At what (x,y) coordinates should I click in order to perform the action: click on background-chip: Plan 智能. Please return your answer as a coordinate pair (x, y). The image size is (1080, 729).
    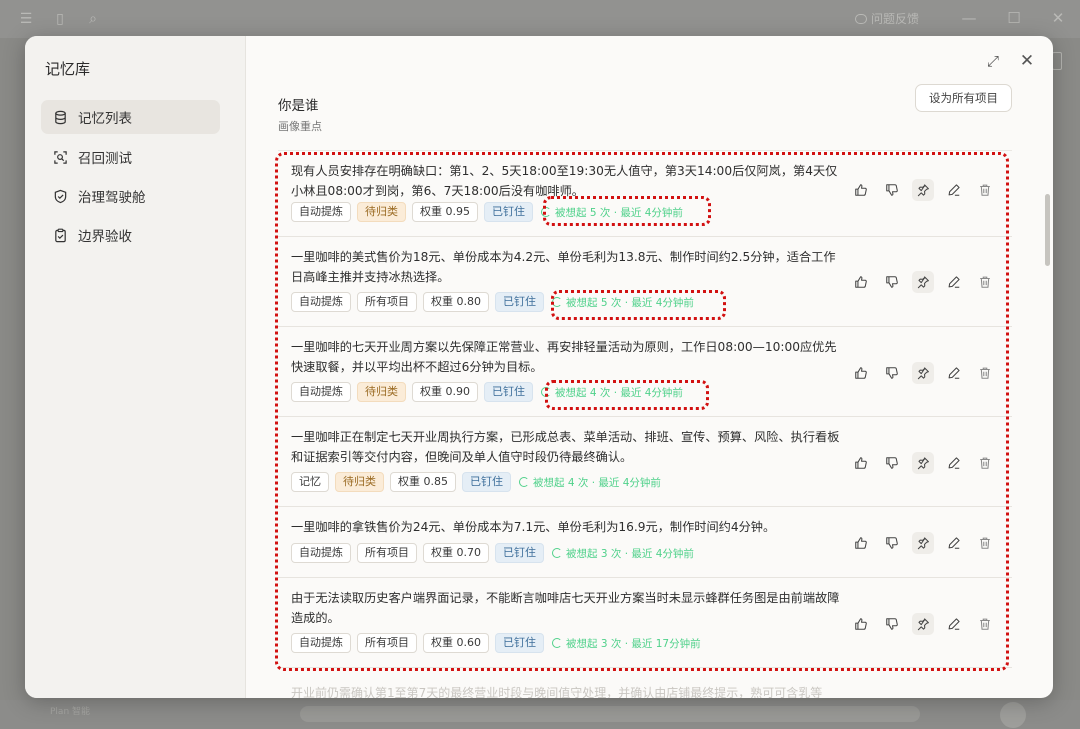
    Looking at the image, I should click on (70, 712).